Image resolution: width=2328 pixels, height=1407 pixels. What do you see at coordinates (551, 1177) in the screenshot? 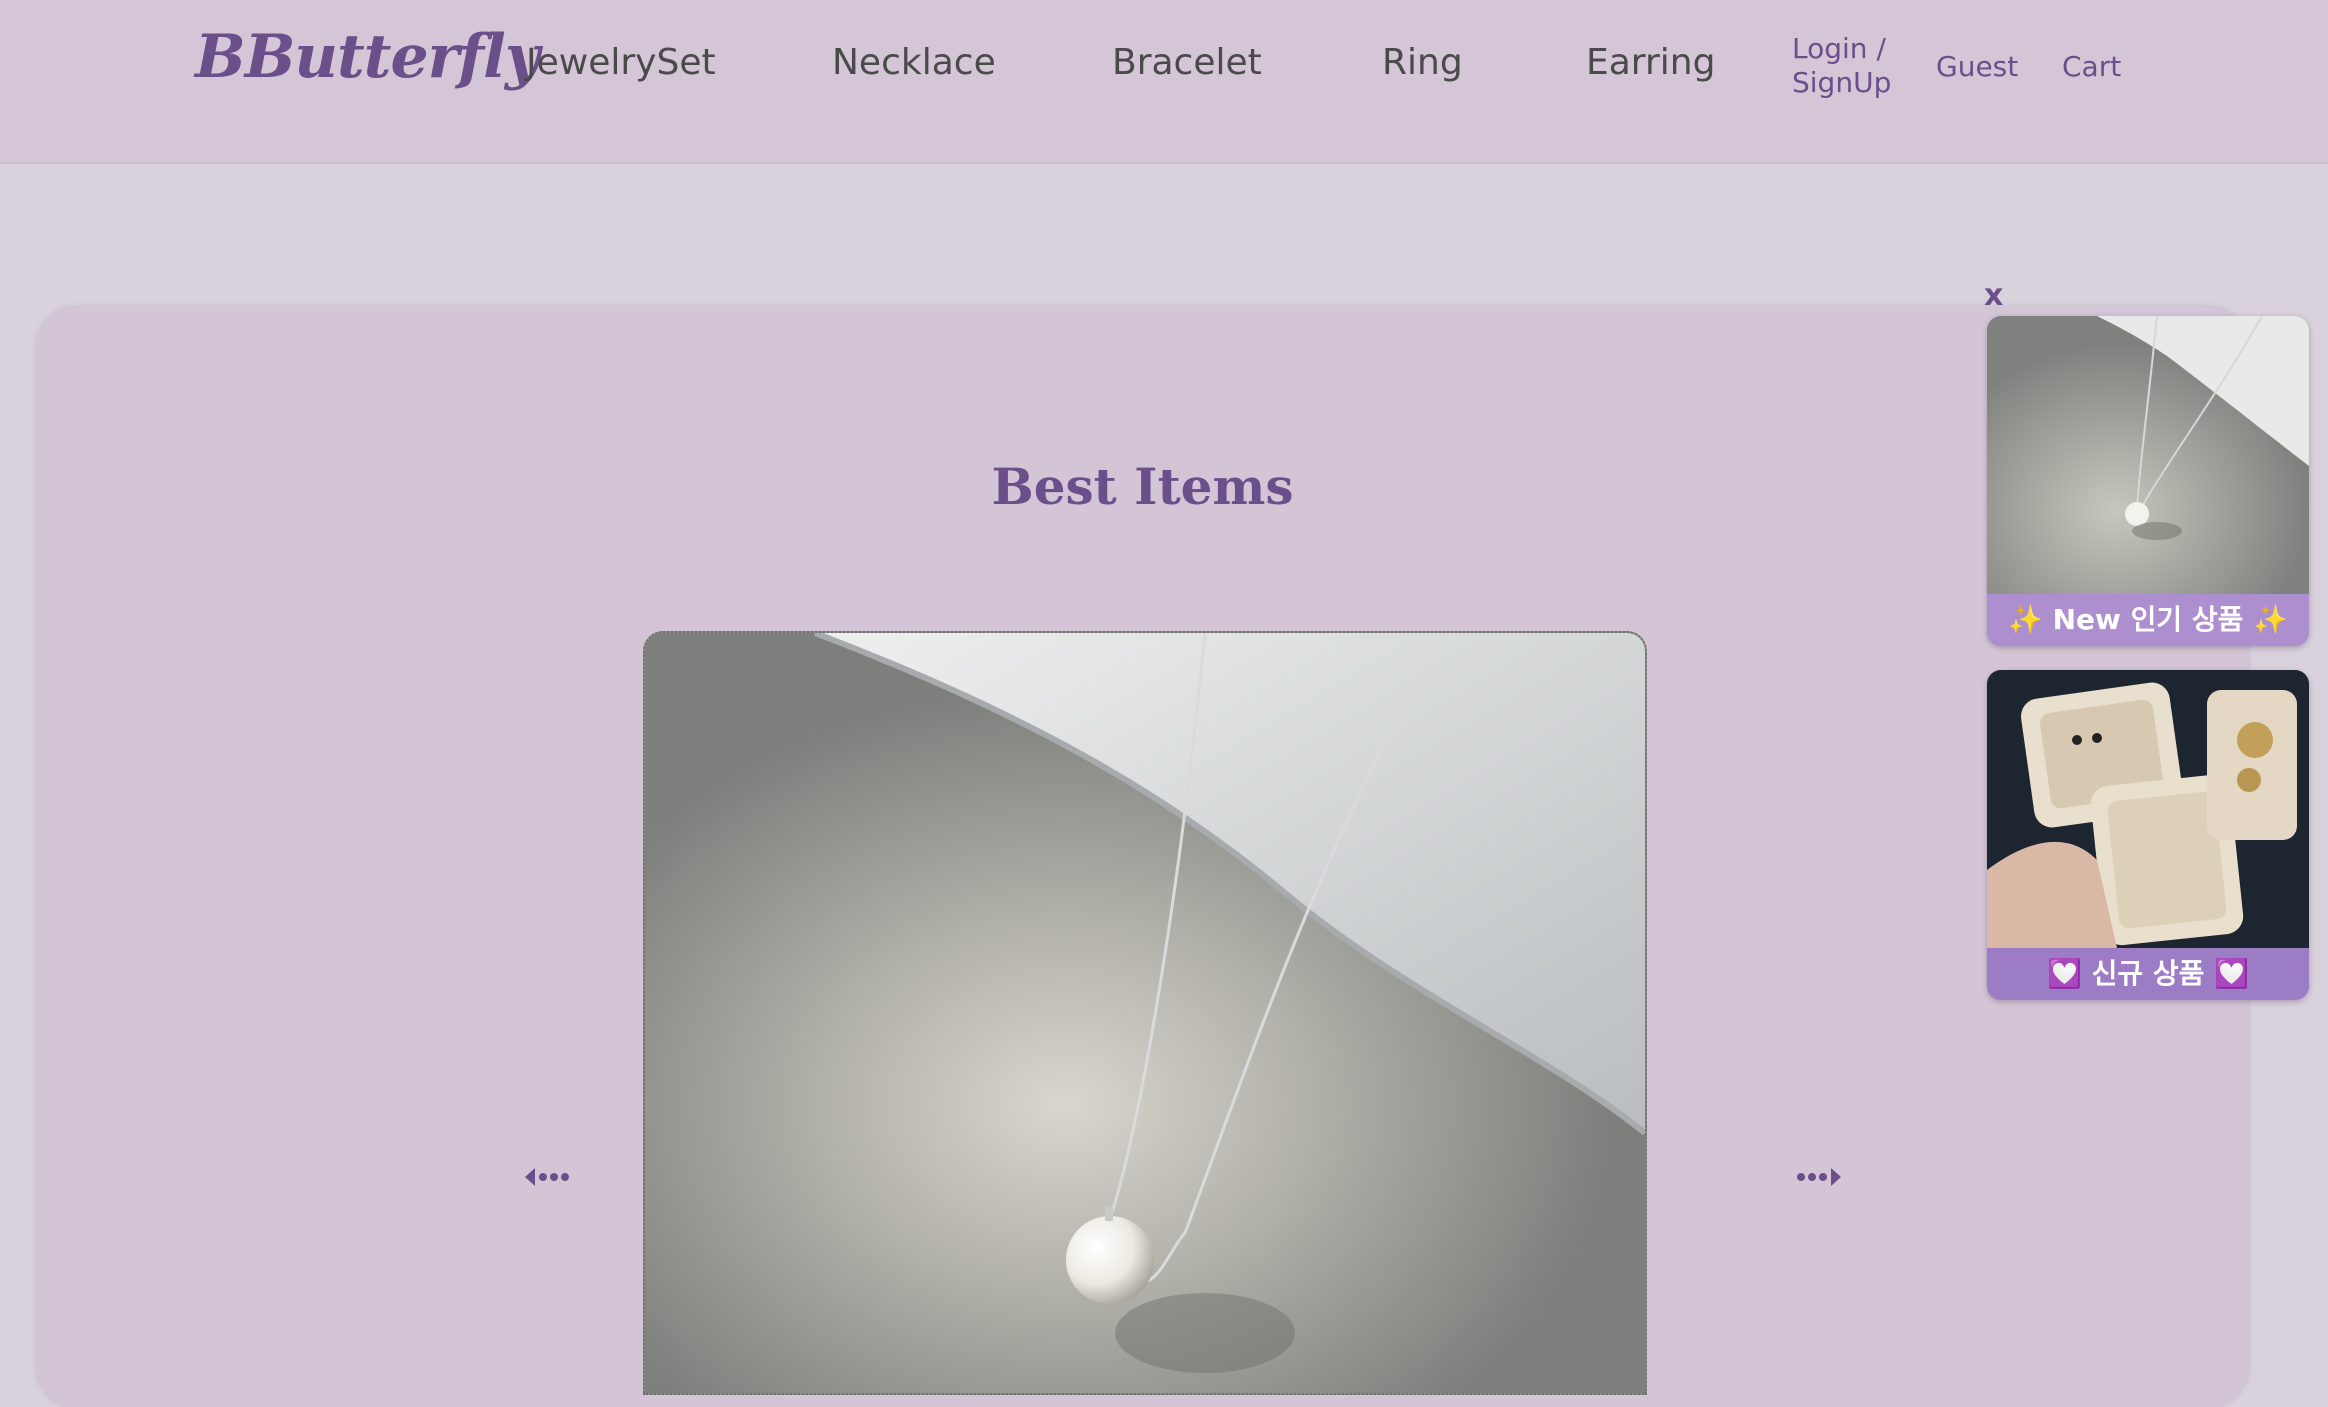
I see `prev-arrow-icon` at bounding box center [551, 1177].